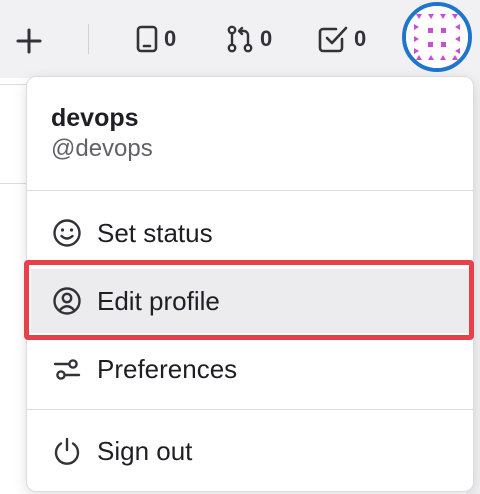  I want to click on plus-icon, so click(29, 41).